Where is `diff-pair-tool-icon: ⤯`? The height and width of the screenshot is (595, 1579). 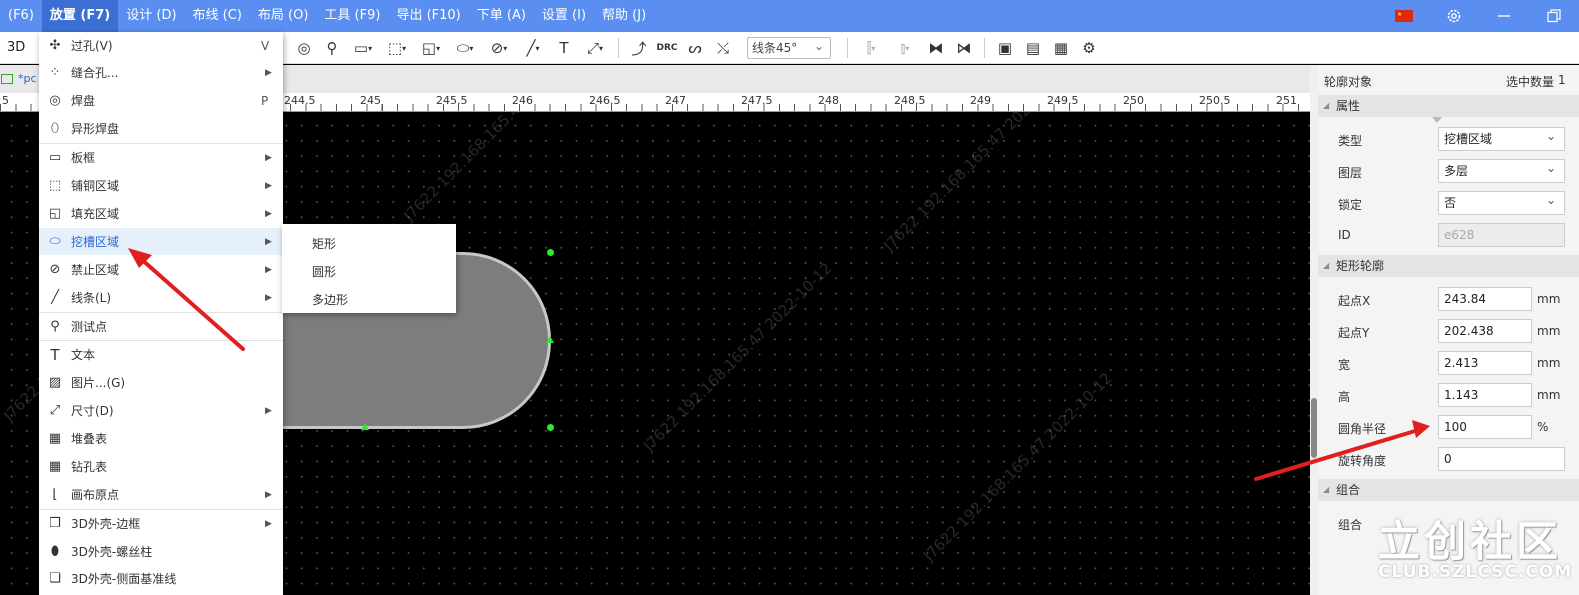
diff-pair-tool-icon: ⤯ is located at coordinates (723, 48).